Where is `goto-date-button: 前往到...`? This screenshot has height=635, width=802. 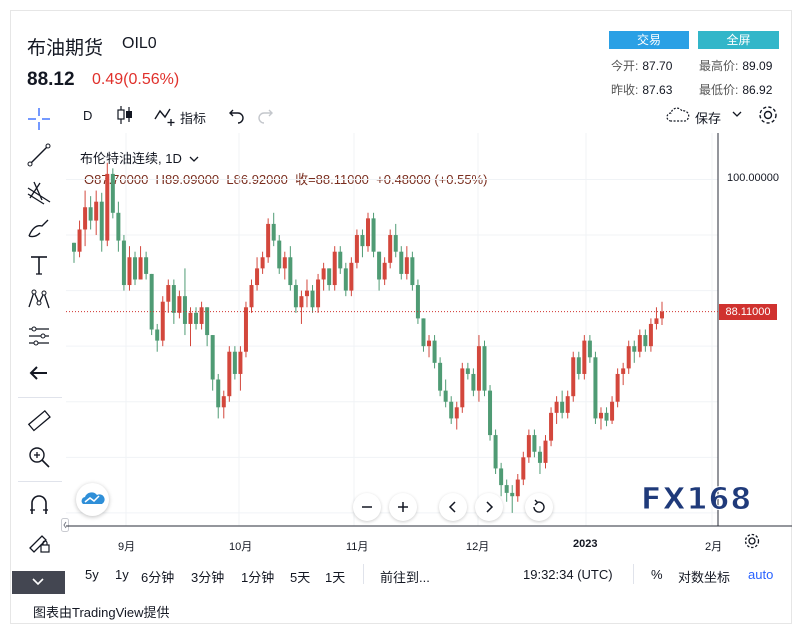 goto-date-button: 前往到... is located at coordinates (405, 576).